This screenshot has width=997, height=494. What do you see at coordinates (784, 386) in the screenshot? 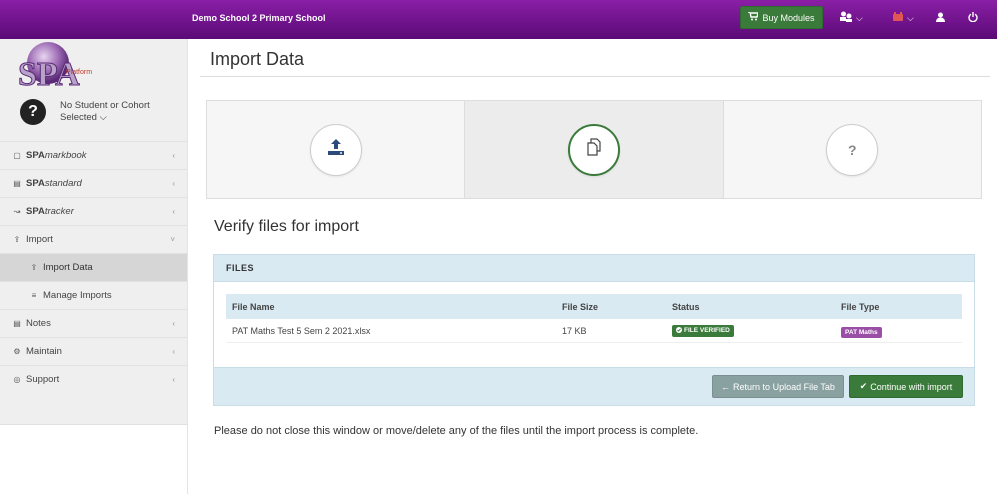
I see `return-button-label: Return to Upload File Tab` at bounding box center [784, 386].